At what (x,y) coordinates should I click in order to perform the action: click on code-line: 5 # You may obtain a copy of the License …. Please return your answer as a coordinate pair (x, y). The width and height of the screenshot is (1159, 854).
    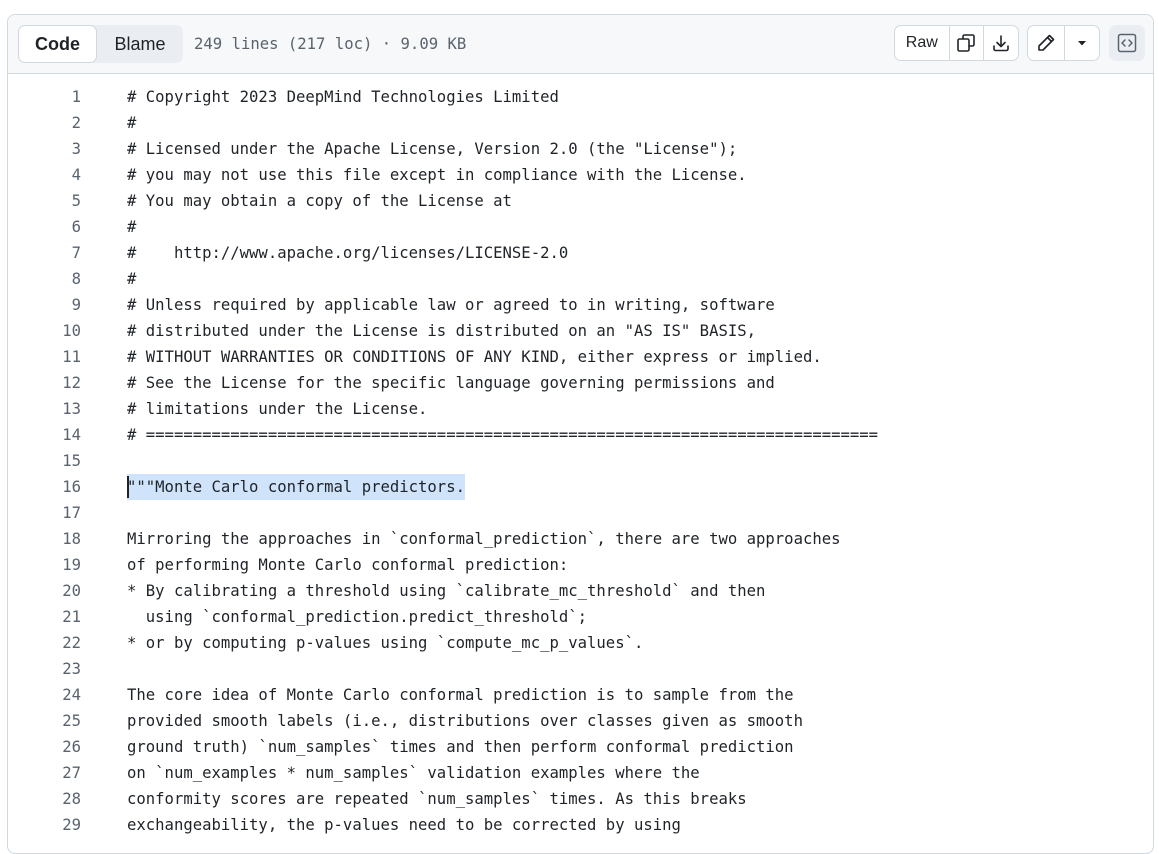
    Looking at the image, I should click on (580, 201).